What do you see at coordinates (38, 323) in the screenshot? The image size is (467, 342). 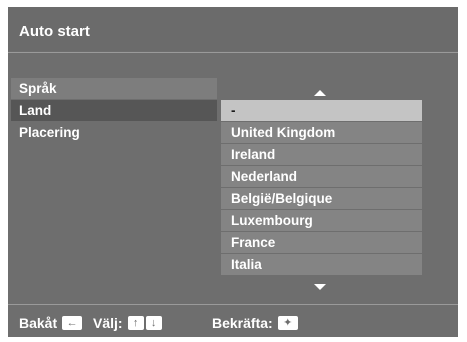 I see `back-label: Bakåt` at bounding box center [38, 323].